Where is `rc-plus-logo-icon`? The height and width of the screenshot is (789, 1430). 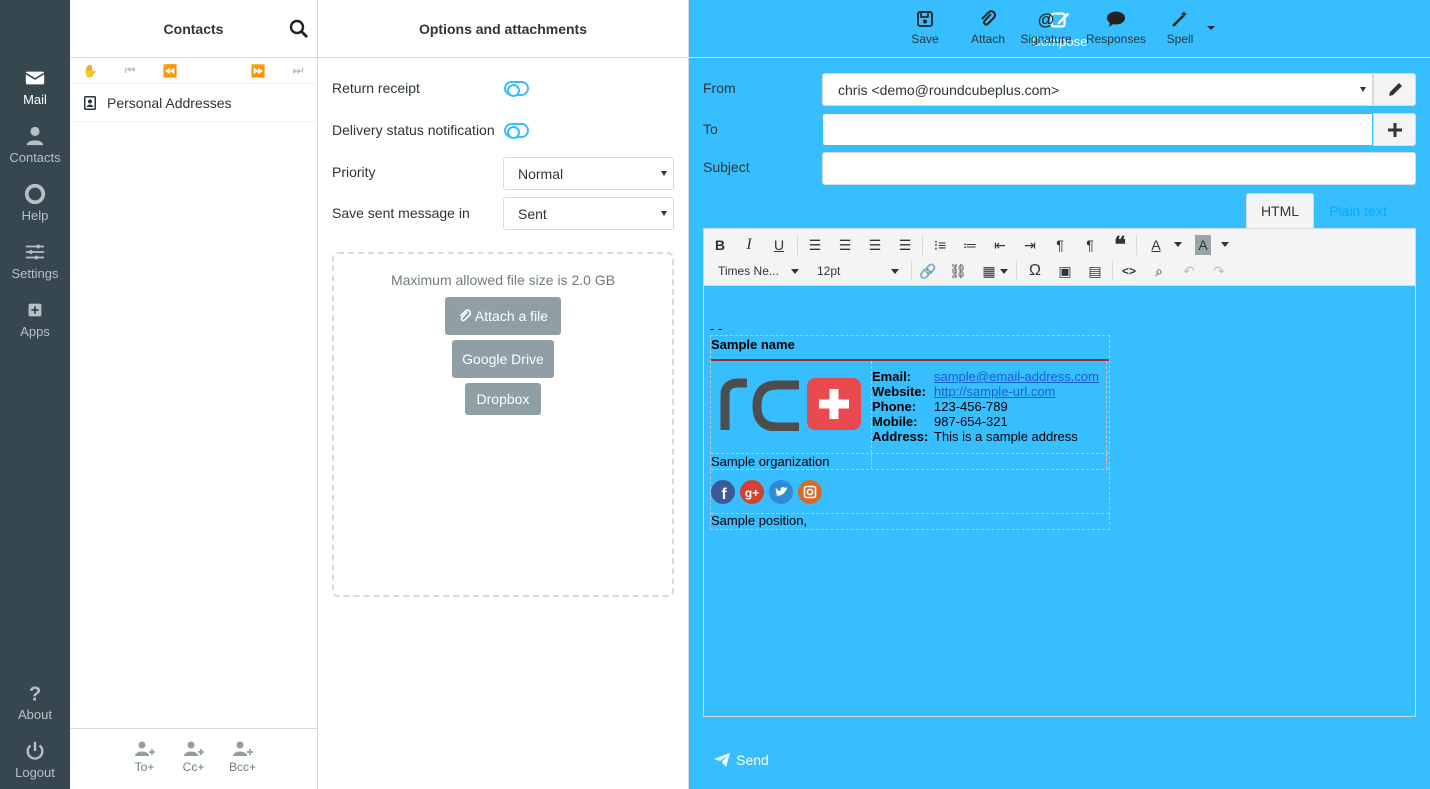
rc-plus-logo-icon is located at coordinates (790, 404).